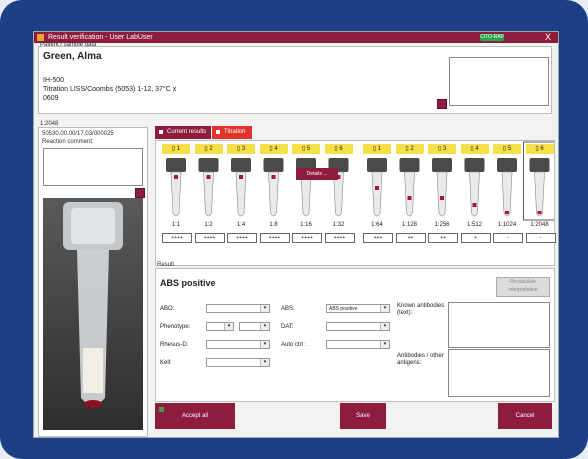 The width and height of the screenshot is (588, 459). I want to click on reaction-comment-input, so click(93, 167).